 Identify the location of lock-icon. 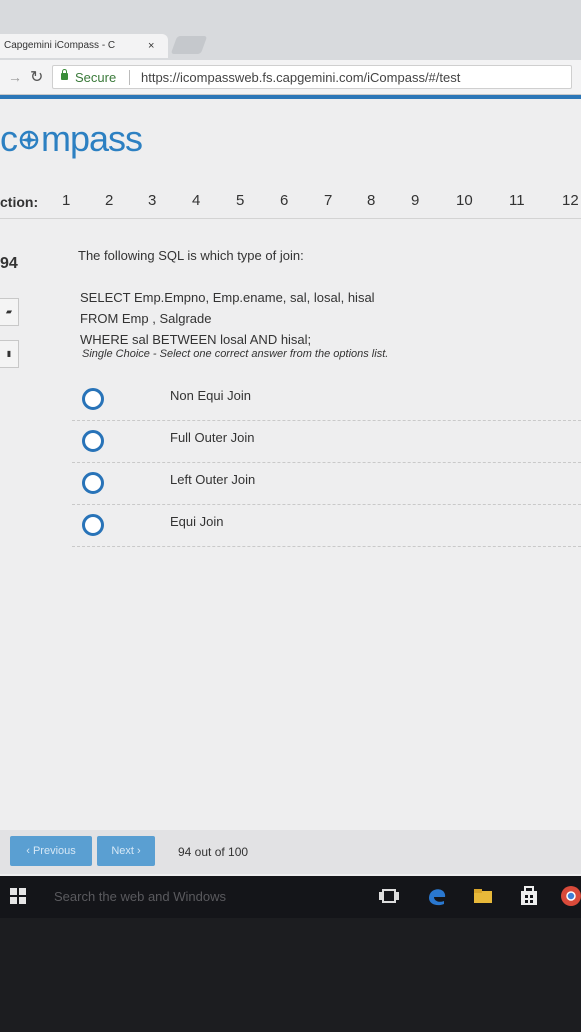
(64, 74).